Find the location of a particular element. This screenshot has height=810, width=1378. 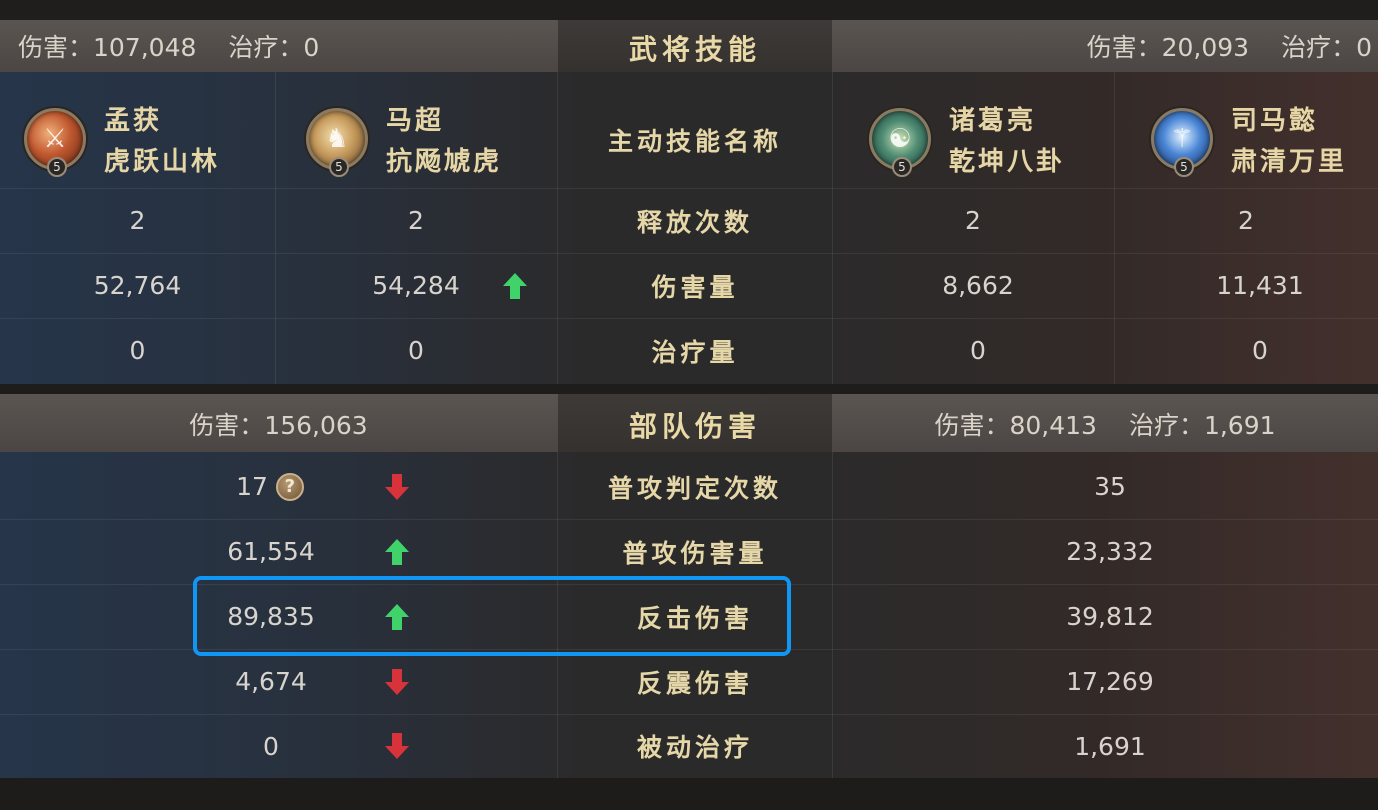

left-army-damage: 伤害：156,063 is located at coordinates (278, 425).